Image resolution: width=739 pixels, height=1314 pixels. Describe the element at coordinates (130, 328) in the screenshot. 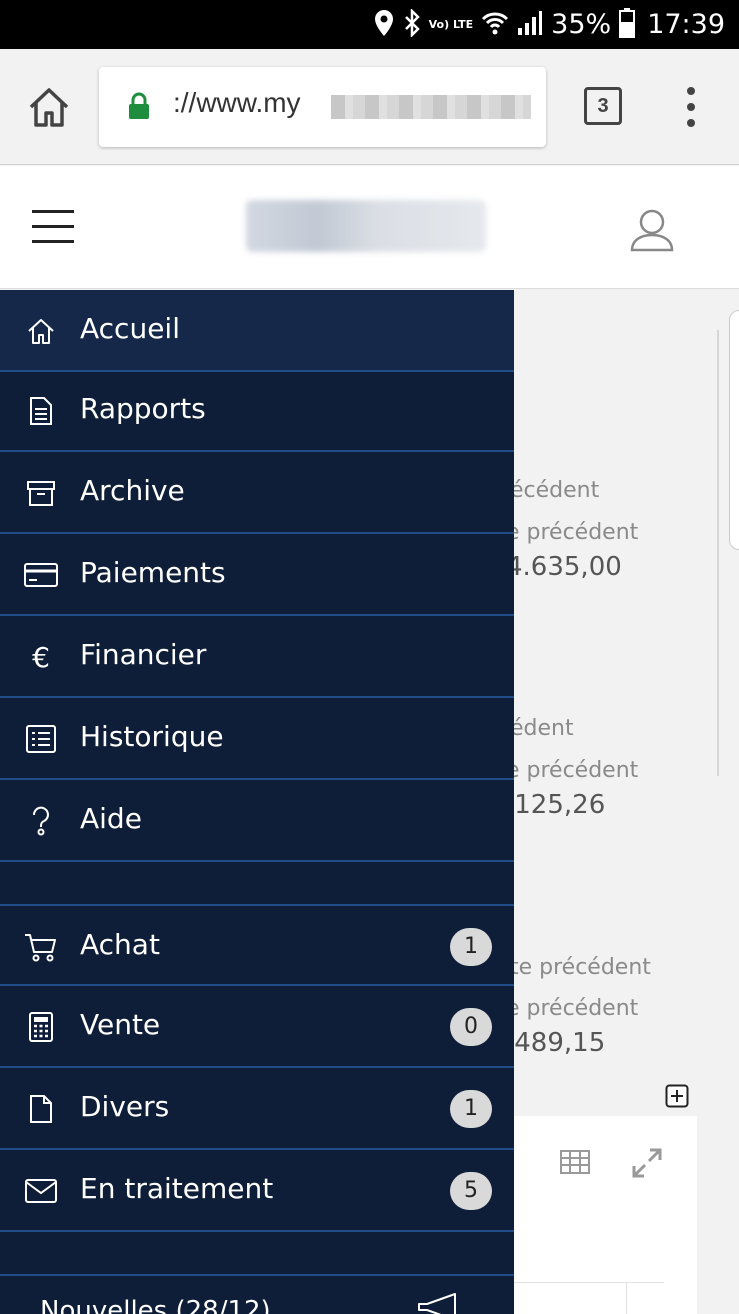

I see `sidebar-item-label: Accueil` at that location.